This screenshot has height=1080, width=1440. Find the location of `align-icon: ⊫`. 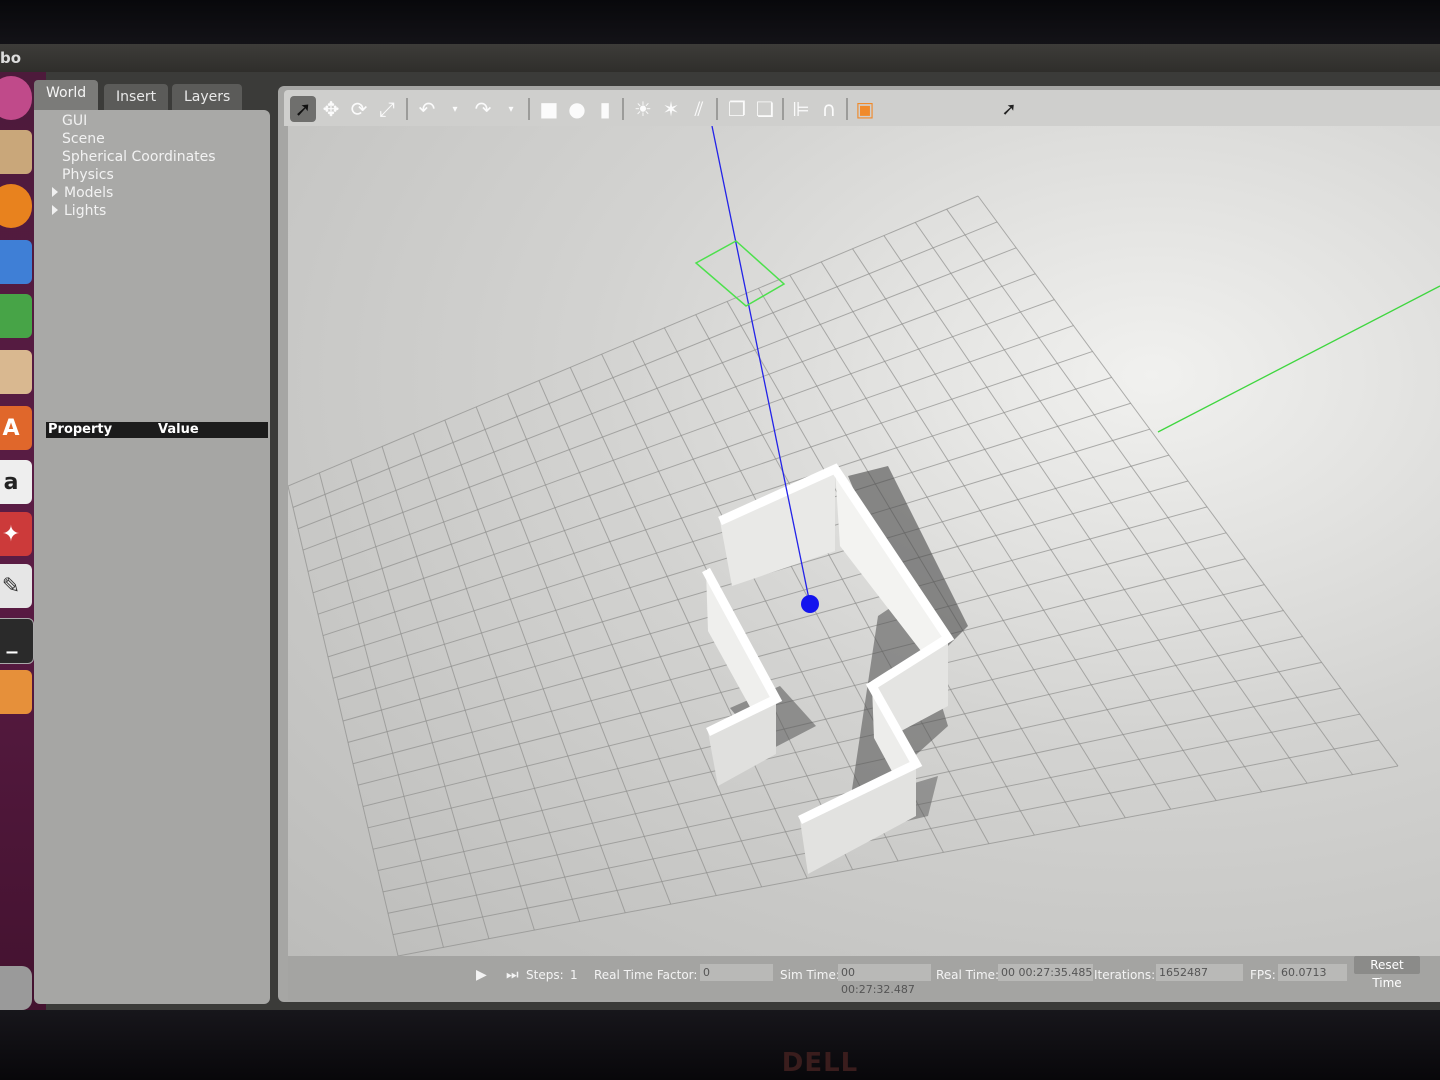

align-icon: ⊫ is located at coordinates (801, 109).